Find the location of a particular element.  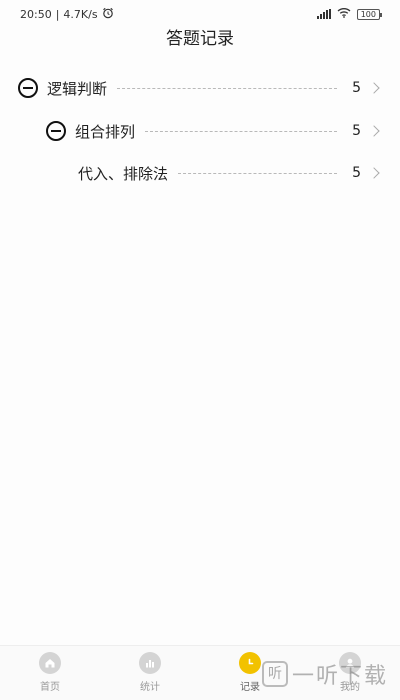

record-row-level-2: 组合排列 5 is located at coordinates (214, 131).